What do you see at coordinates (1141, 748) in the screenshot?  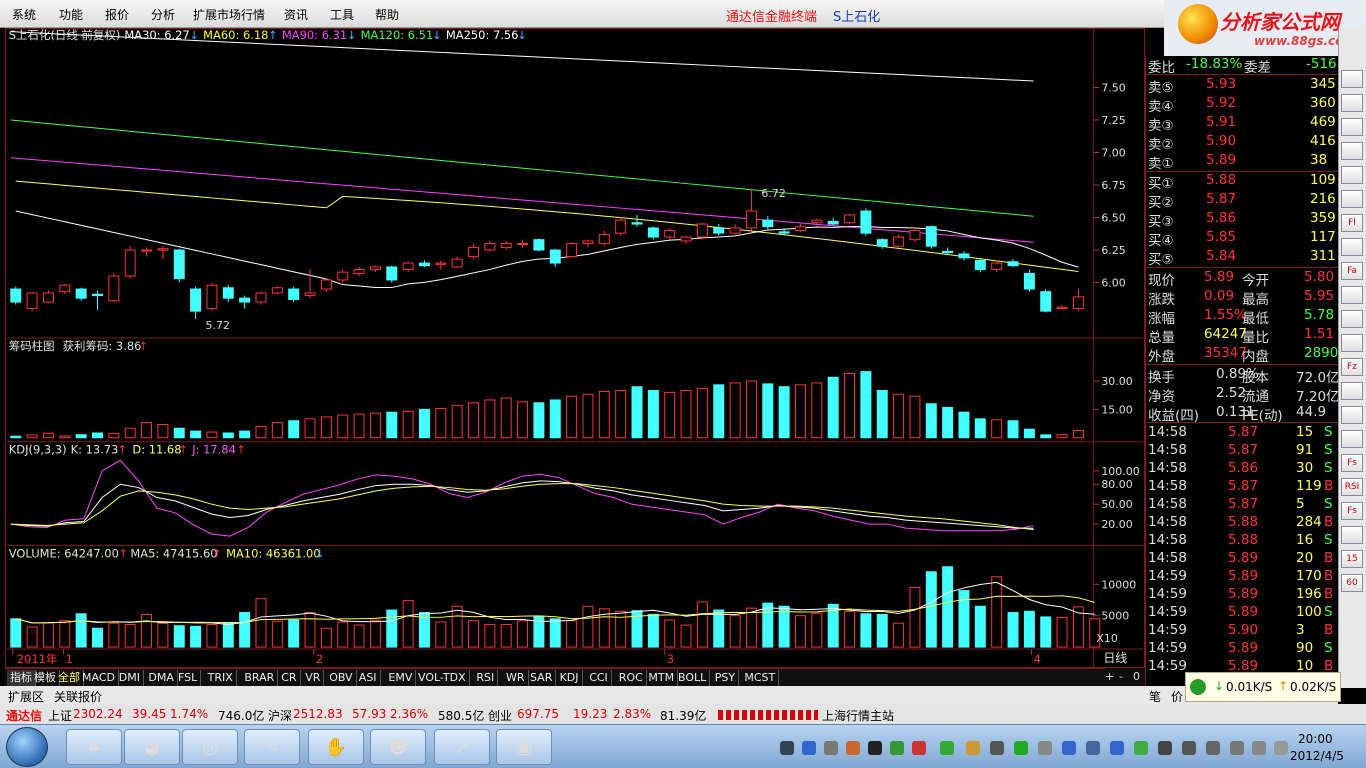 I see `tray-check-icon` at bounding box center [1141, 748].